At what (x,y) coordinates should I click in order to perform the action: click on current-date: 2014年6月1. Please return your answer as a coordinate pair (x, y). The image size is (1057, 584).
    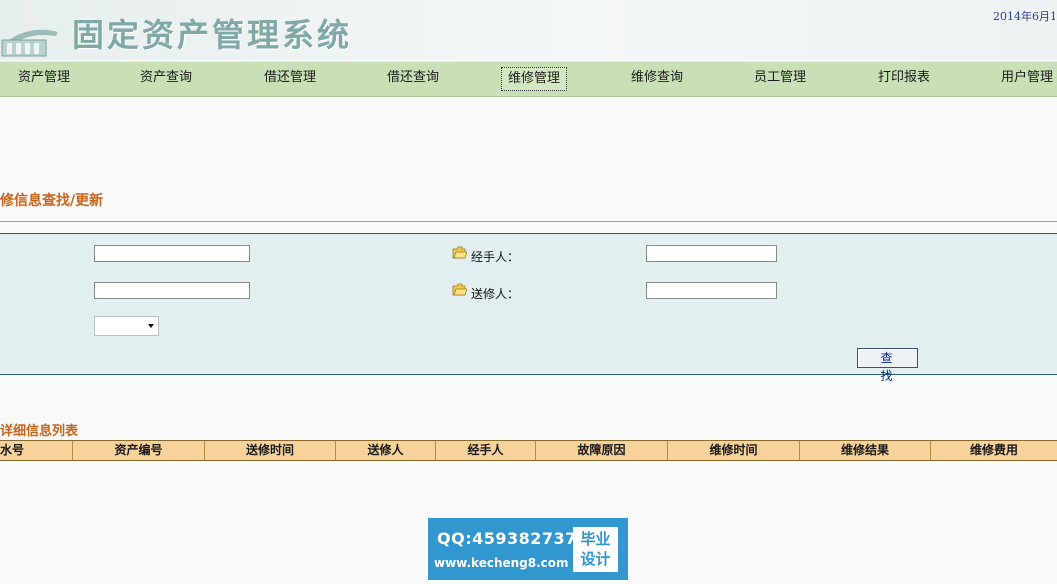
    Looking at the image, I should click on (1024, 16).